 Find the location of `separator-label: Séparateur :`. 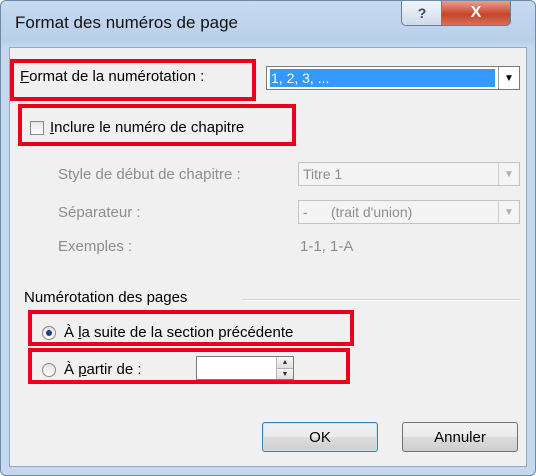

separator-label: Séparateur : is located at coordinates (99, 212).